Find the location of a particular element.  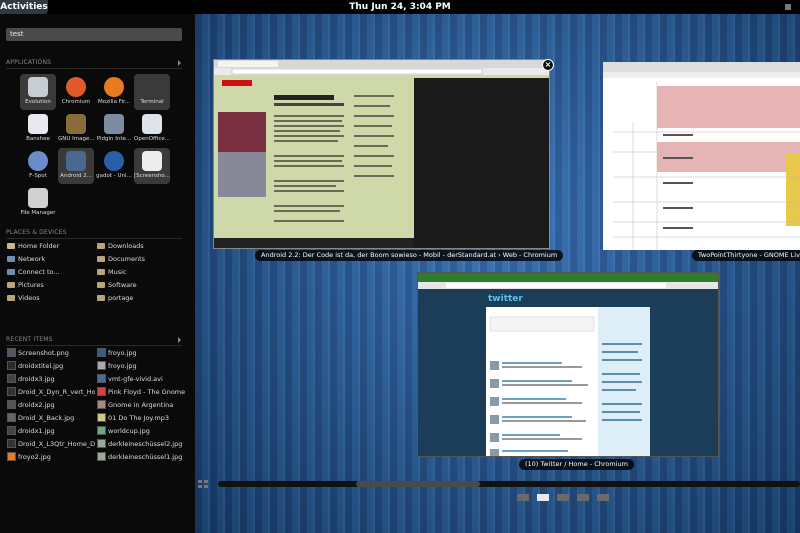

recent-item: Pink Floyd - The Gnome is located at coordinates (141, 392).